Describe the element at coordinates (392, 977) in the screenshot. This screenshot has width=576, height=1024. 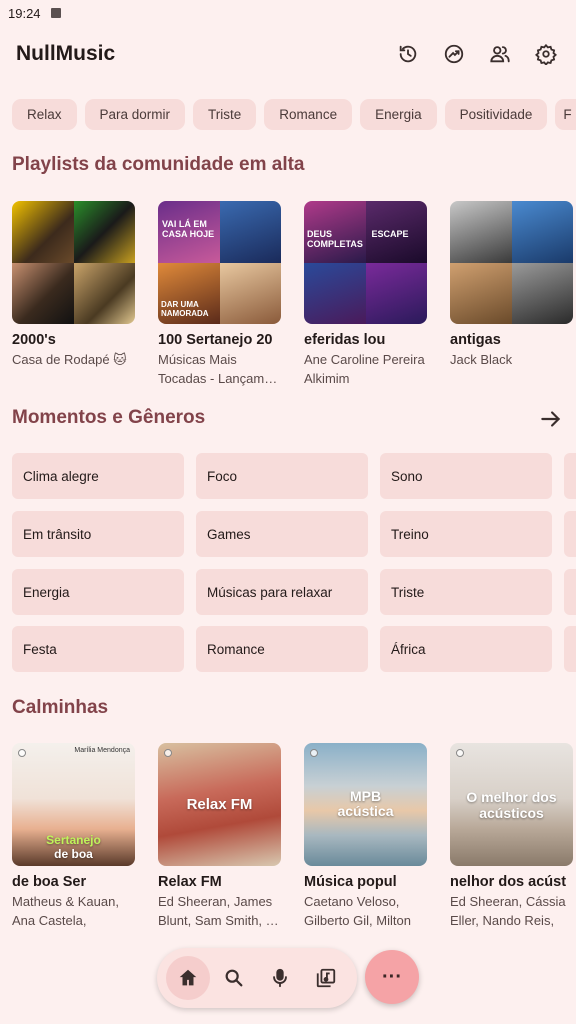
I see `more-options-button: ···` at that location.